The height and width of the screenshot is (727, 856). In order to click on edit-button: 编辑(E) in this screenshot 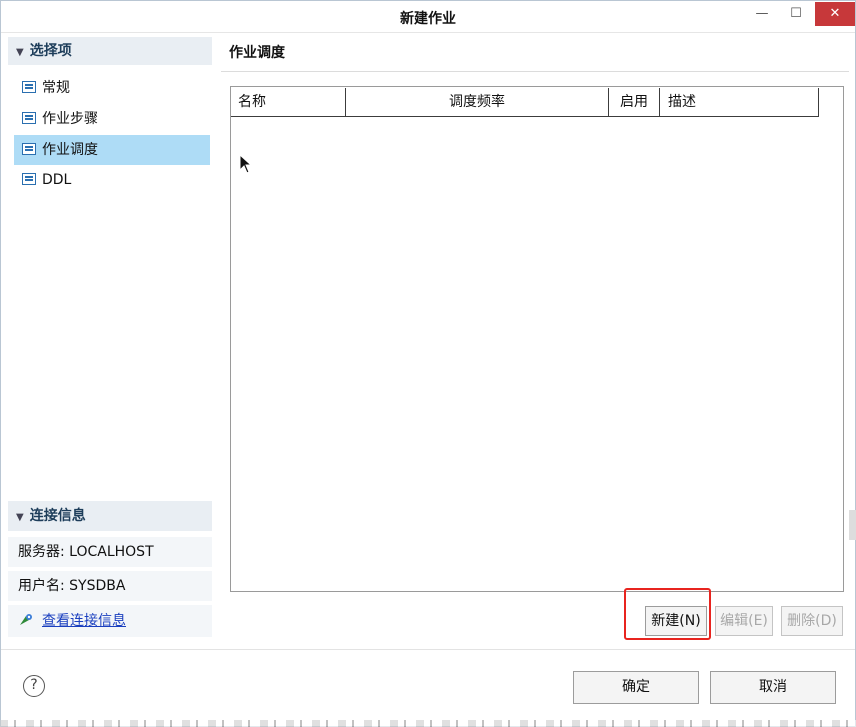, I will do `click(744, 621)`.